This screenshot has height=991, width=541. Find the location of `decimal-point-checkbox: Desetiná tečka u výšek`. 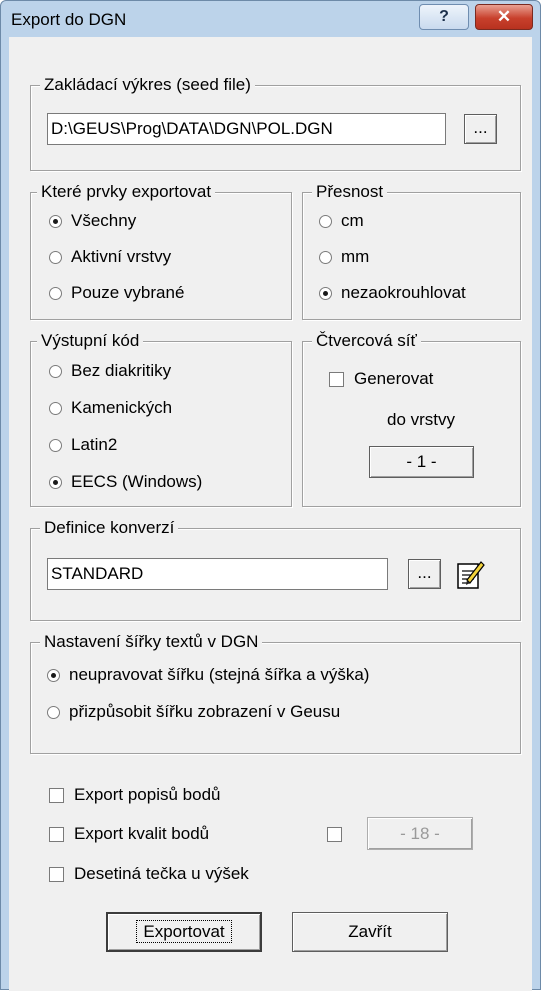

decimal-point-checkbox: Desetiná tečka u výšek is located at coordinates (149, 874).